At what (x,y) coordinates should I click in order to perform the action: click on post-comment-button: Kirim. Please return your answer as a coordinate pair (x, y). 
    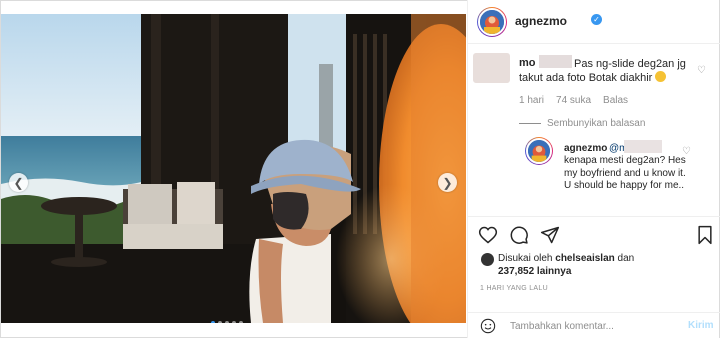
    Looking at the image, I should click on (701, 325).